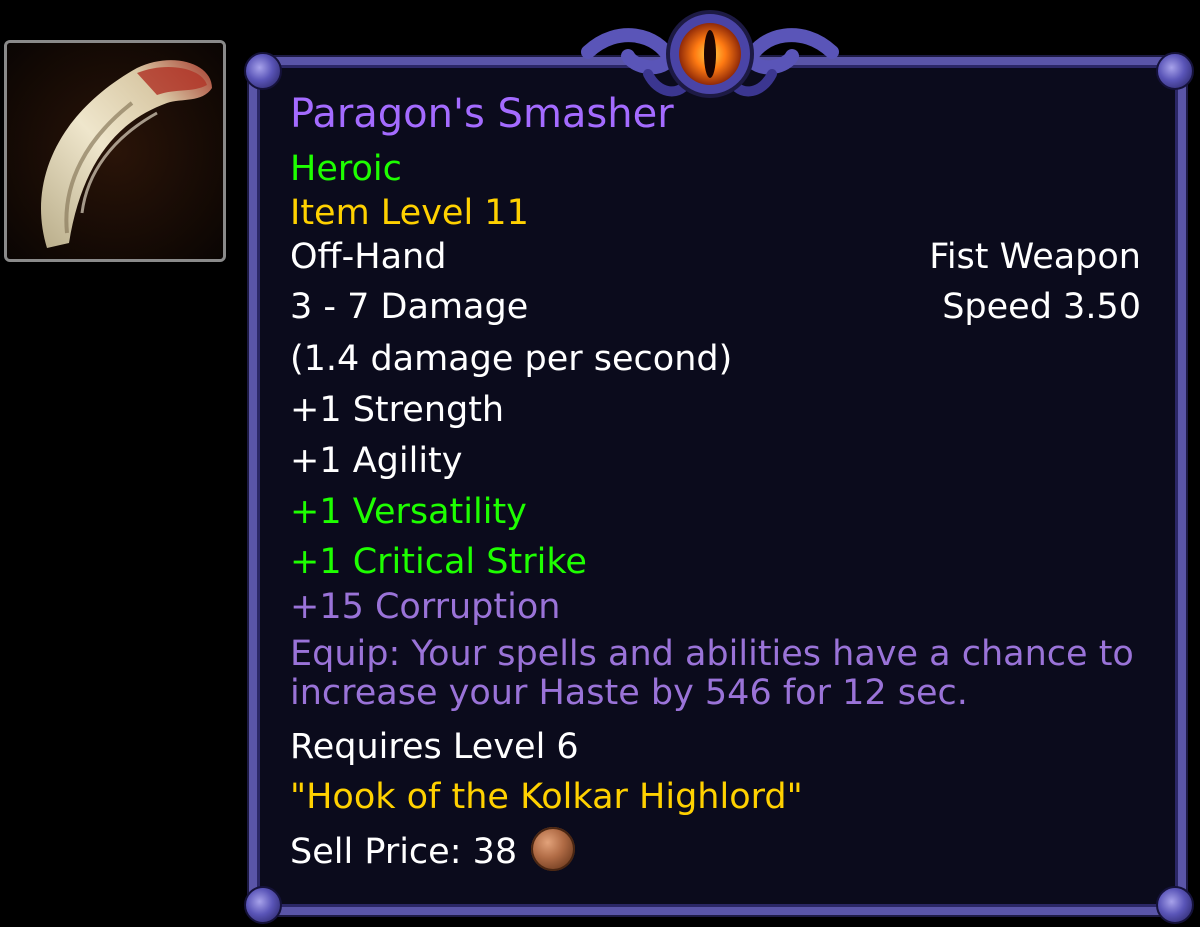 The image size is (1200, 927). I want to click on required-level: Requires Level 6, so click(434, 747).